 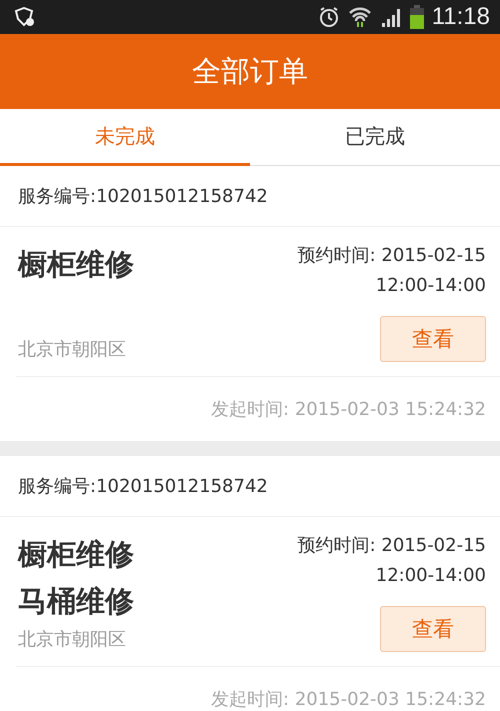 I want to click on tab: 已完成, so click(x=375, y=137).